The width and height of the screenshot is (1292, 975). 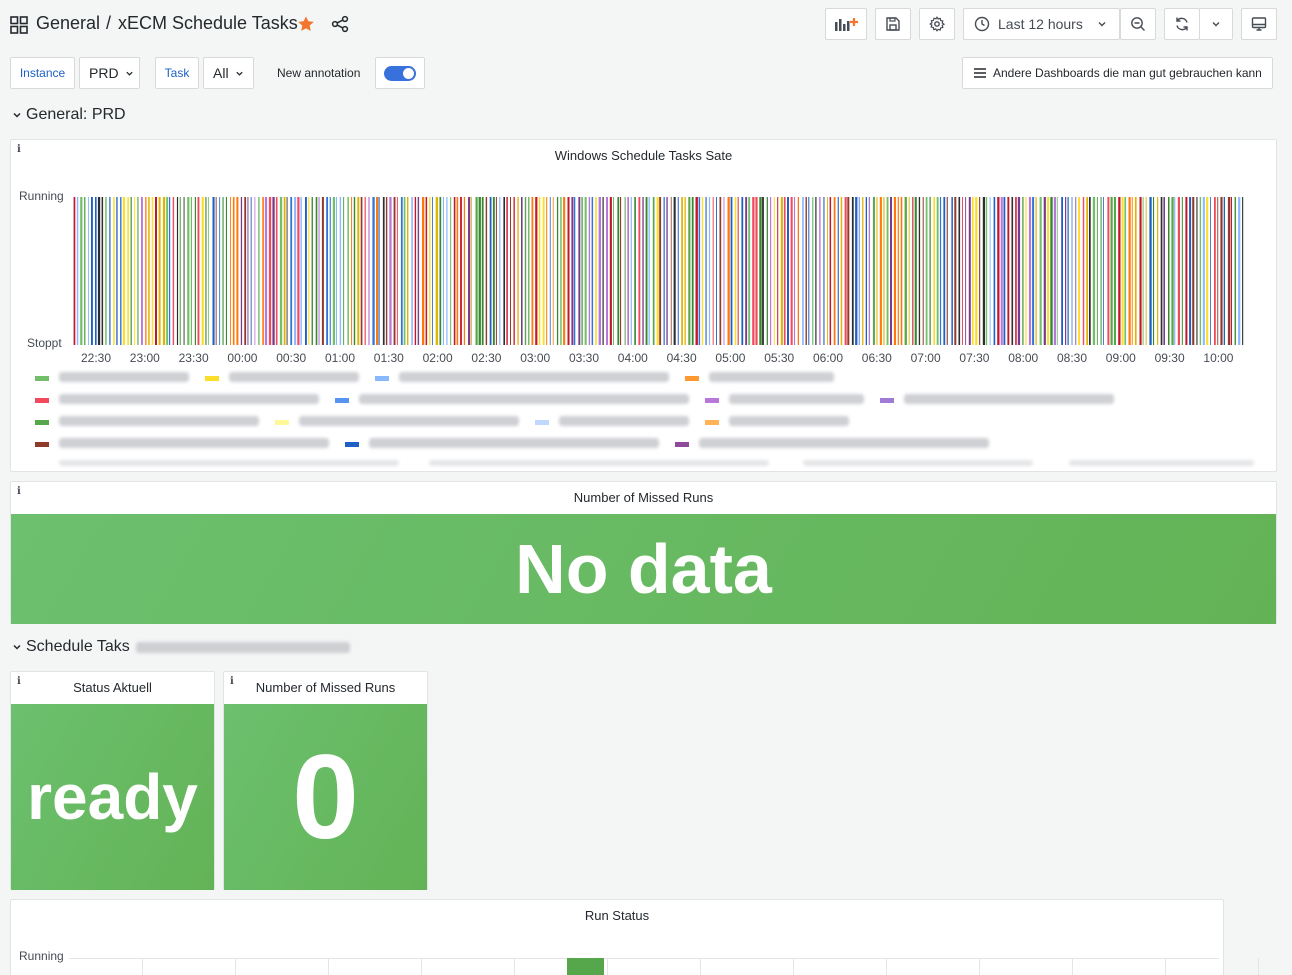 What do you see at coordinates (1259, 24) in the screenshot?
I see `tv-mode-button` at bounding box center [1259, 24].